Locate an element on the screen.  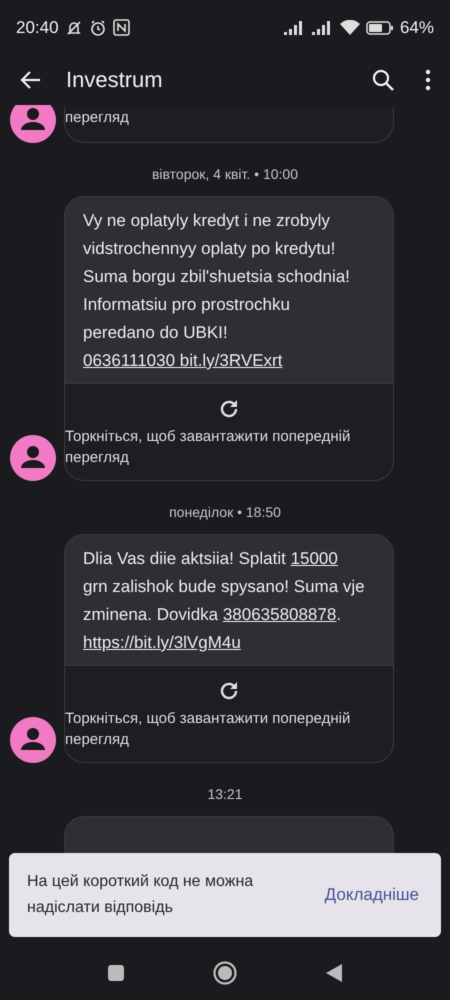
preview-caption: перегляд is located at coordinates (97, 119).